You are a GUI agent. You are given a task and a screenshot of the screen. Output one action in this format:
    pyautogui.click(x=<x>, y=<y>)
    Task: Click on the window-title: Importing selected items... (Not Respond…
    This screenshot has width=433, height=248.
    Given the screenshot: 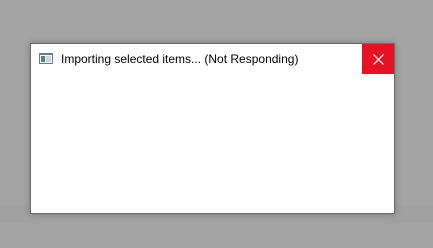 What is the action you would take?
    pyautogui.click(x=180, y=59)
    